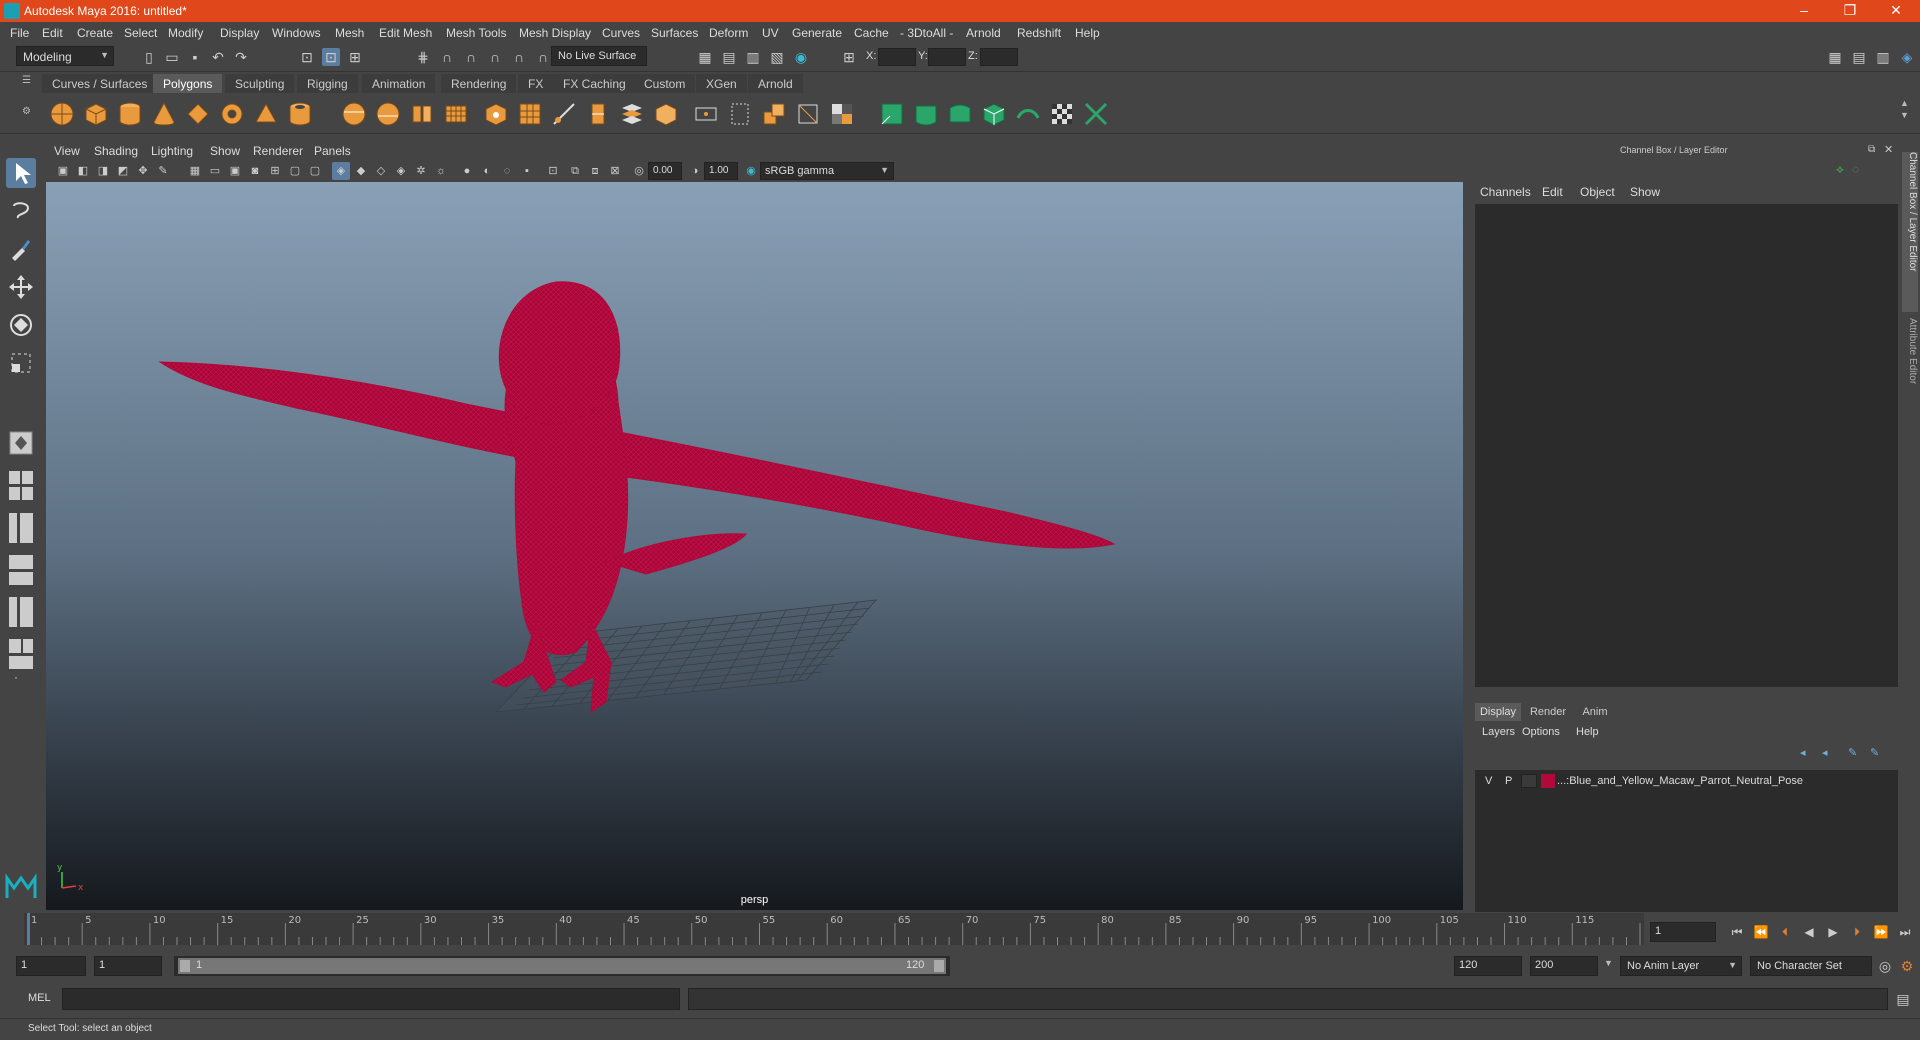 The height and width of the screenshot is (1040, 1920). What do you see at coordinates (21, 325) in the screenshot?
I see `rotate-tool-icon` at bounding box center [21, 325].